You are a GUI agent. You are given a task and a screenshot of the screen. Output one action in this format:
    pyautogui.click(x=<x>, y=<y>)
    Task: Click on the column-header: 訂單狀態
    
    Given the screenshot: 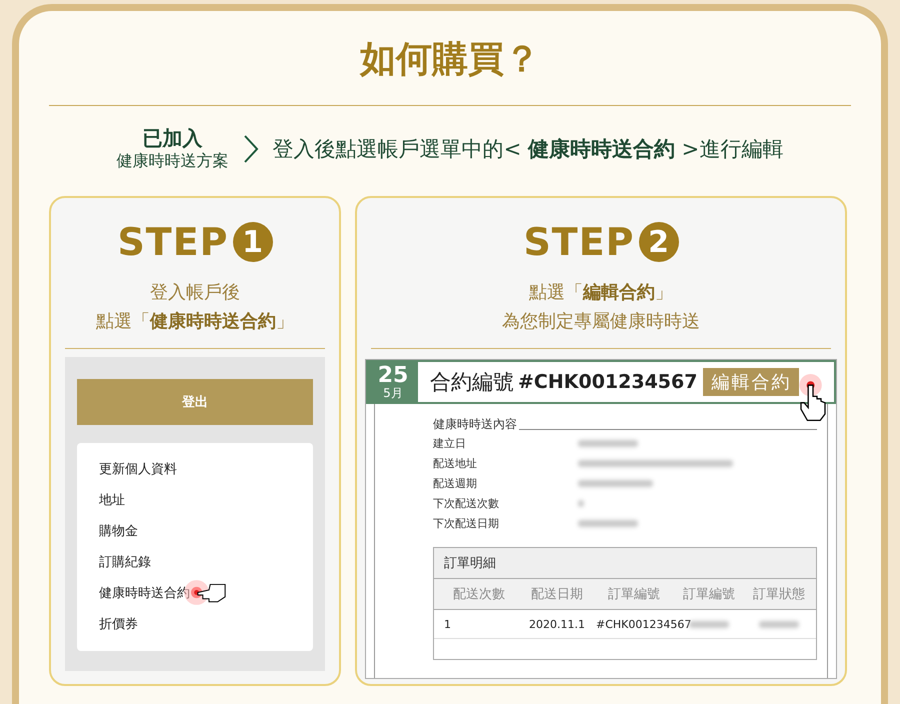 What is the action you would take?
    pyautogui.click(x=779, y=594)
    